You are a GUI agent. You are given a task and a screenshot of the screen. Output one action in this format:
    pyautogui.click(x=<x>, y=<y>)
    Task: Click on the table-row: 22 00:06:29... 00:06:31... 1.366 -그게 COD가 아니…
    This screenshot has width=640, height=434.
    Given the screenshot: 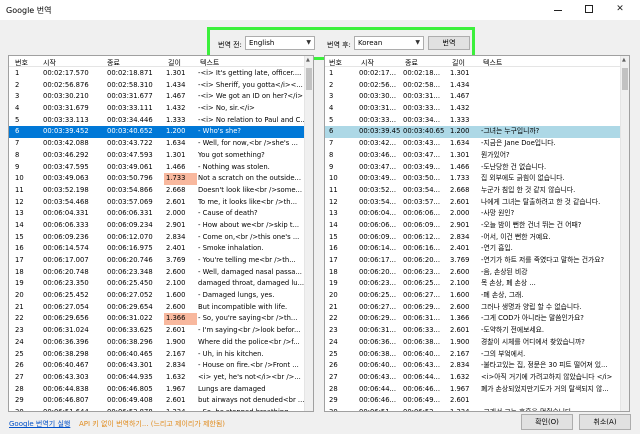 What is the action you would take?
    pyautogui.click(x=473, y=319)
    